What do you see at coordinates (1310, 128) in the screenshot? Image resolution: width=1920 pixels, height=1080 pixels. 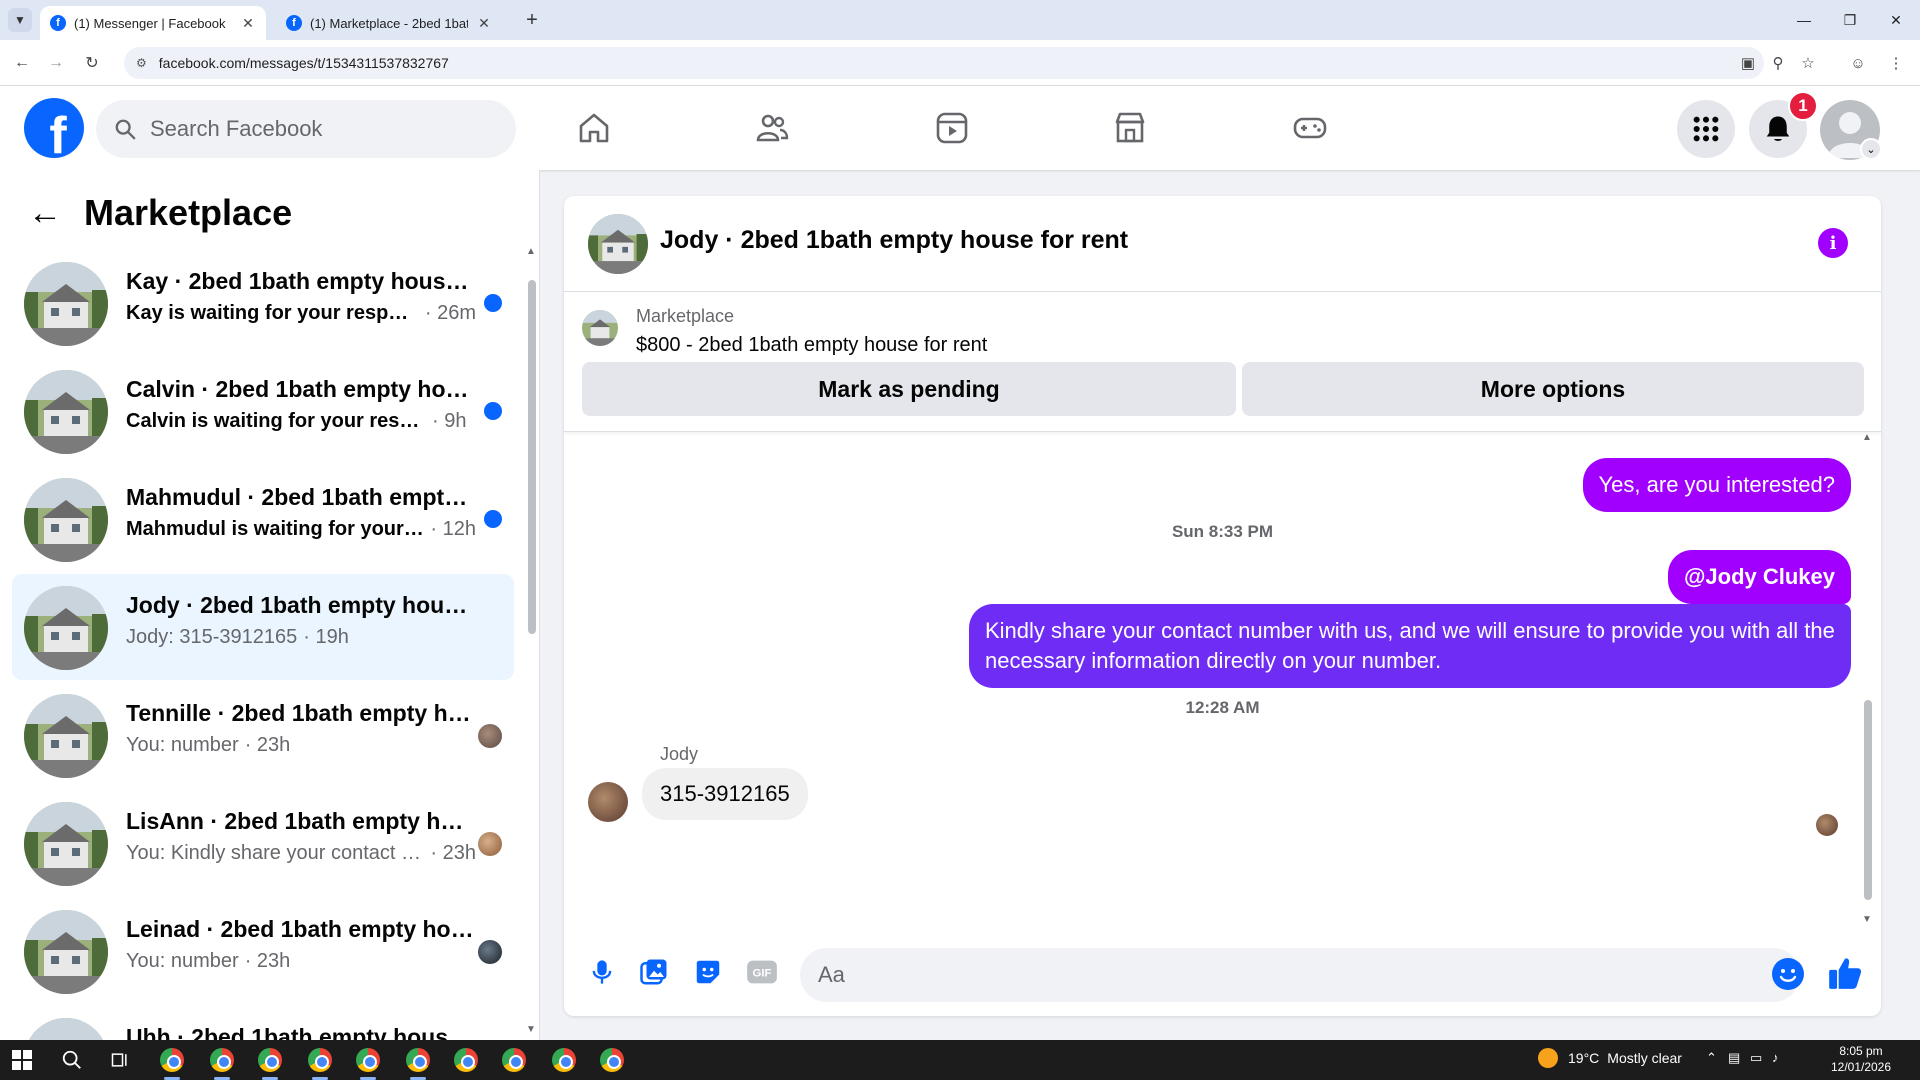 I see `gaming-icon` at bounding box center [1310, 128].